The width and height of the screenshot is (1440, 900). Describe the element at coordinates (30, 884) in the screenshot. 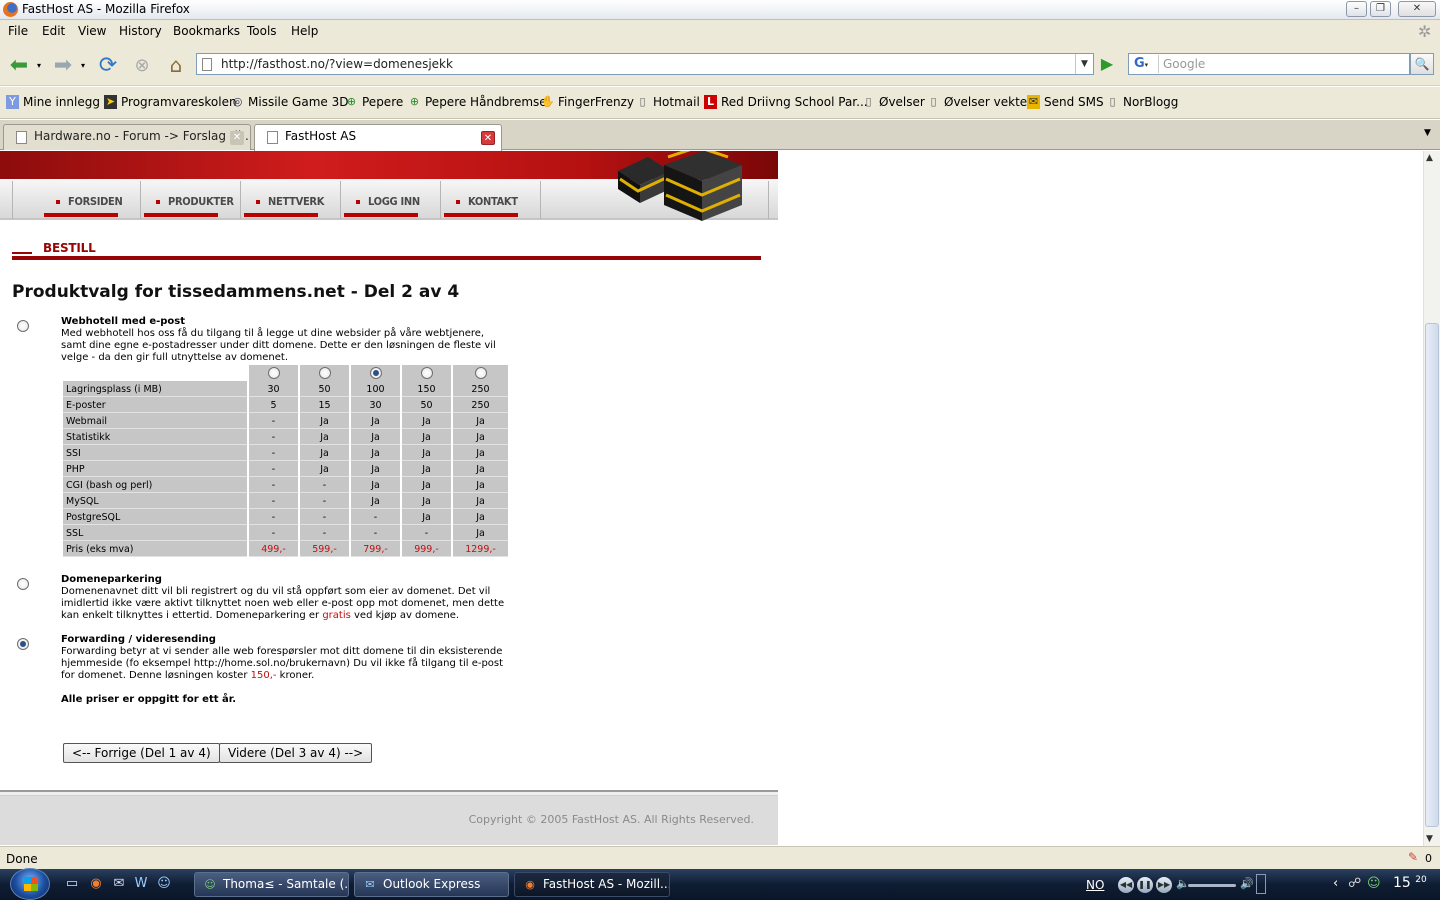

I see `start-button` at that location.